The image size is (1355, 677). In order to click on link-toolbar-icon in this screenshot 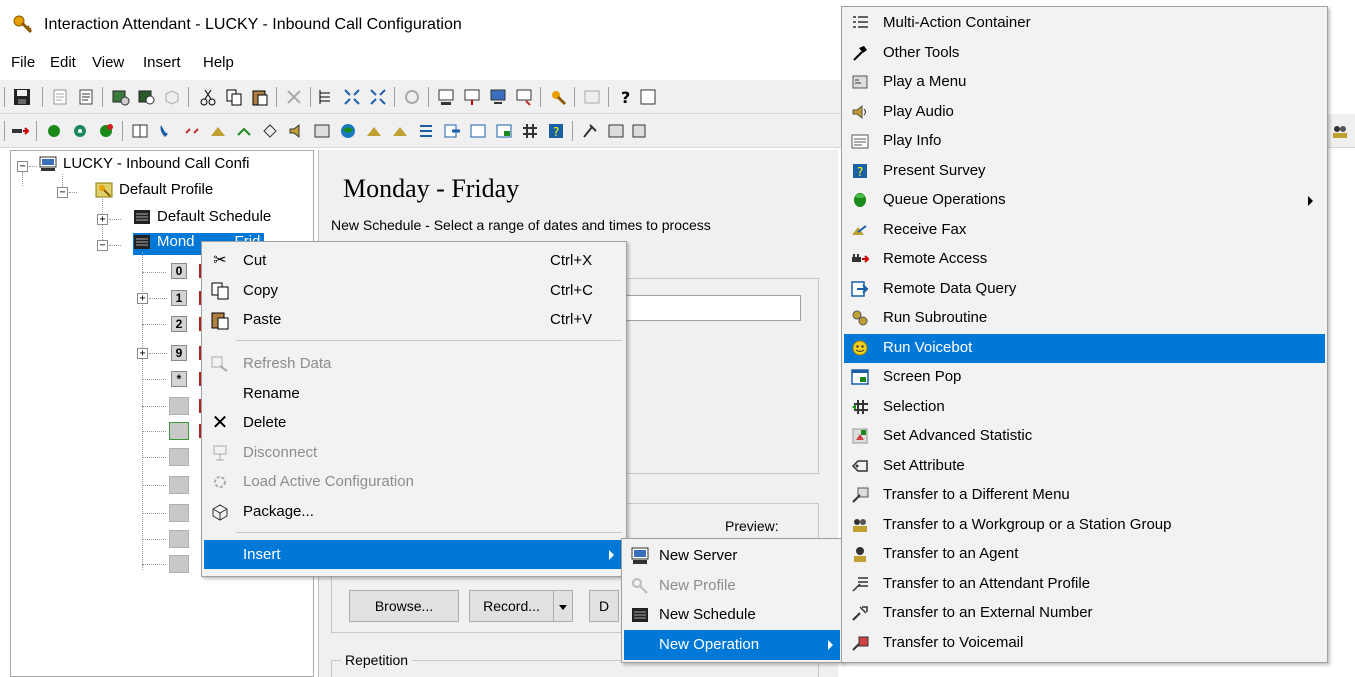, I will do `click(192, 131)`.